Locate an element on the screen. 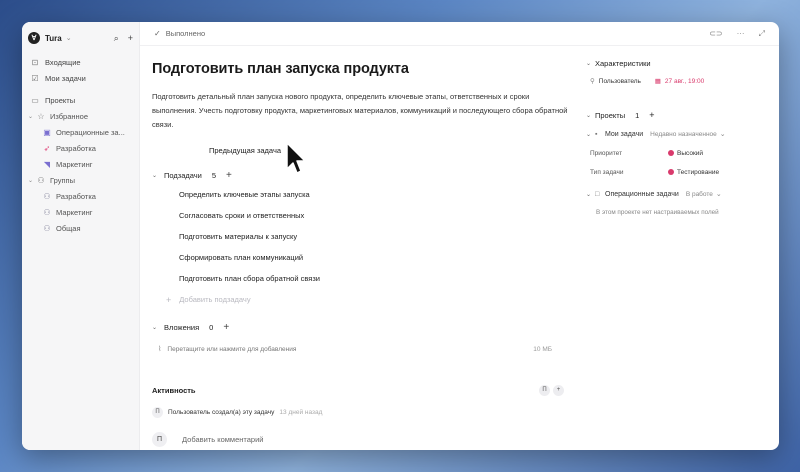 This screenshot has width=800, height=472. subtask-item: Согласовать сроки и ответственных is located at coordinates (364, 215).